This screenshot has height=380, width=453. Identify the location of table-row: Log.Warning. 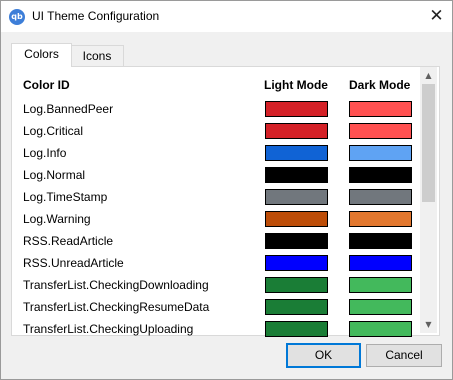
(210, 219).